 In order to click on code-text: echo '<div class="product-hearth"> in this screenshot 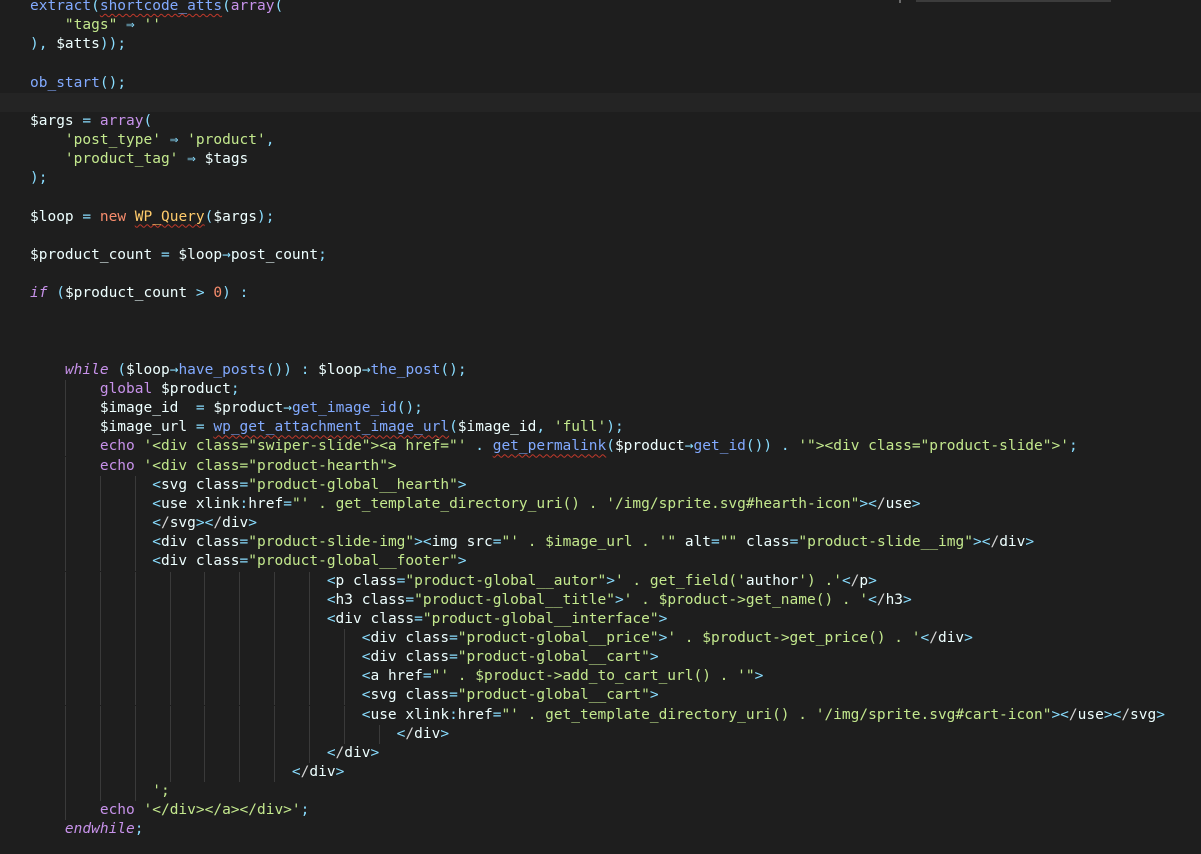, I will do `click(248, 465)`.